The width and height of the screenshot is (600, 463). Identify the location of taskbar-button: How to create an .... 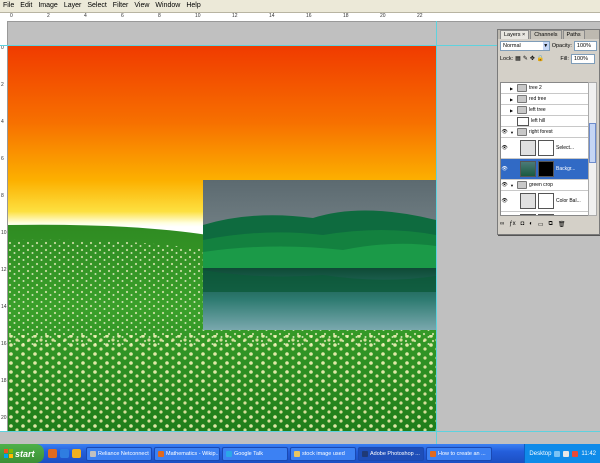
(459, 453).